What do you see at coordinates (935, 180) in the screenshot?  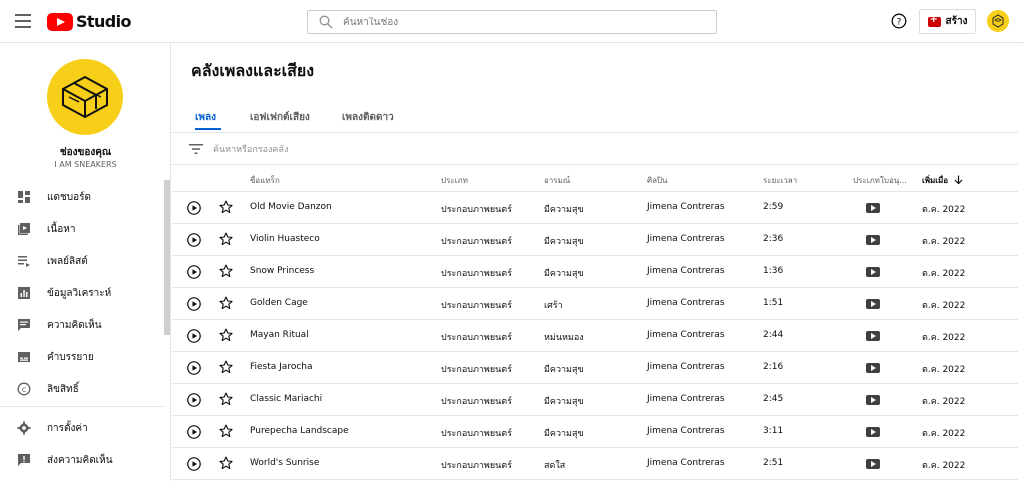 I see `column-header-added-label: เพิ่มเมื่อ` at bounding box center [935, 180].